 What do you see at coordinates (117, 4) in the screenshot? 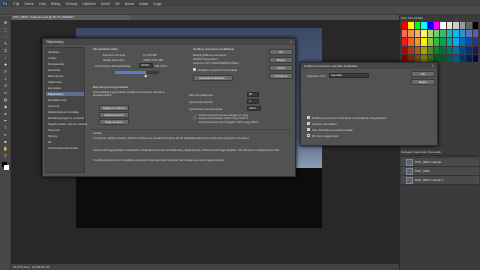
I see `menu-3d: 3D` at bounding box center [117, 4].